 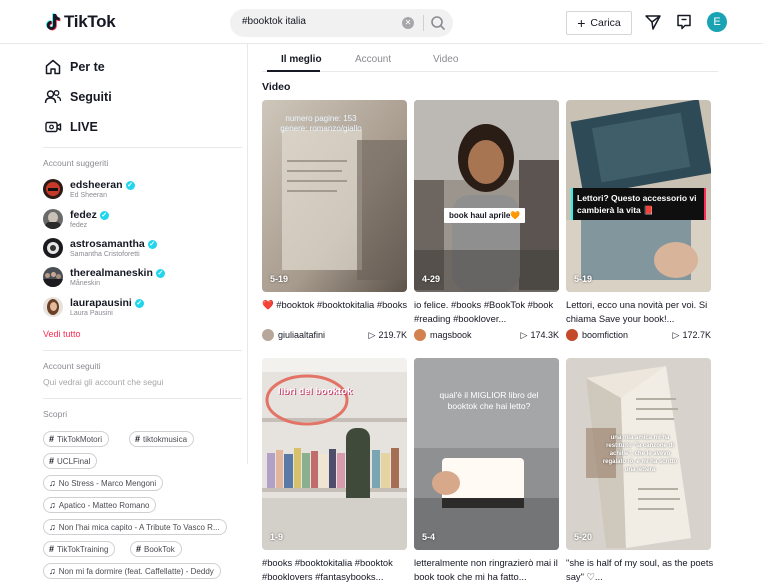 I want to click on search-bar: #booktok italia ✕, so click(x=341, y=23).